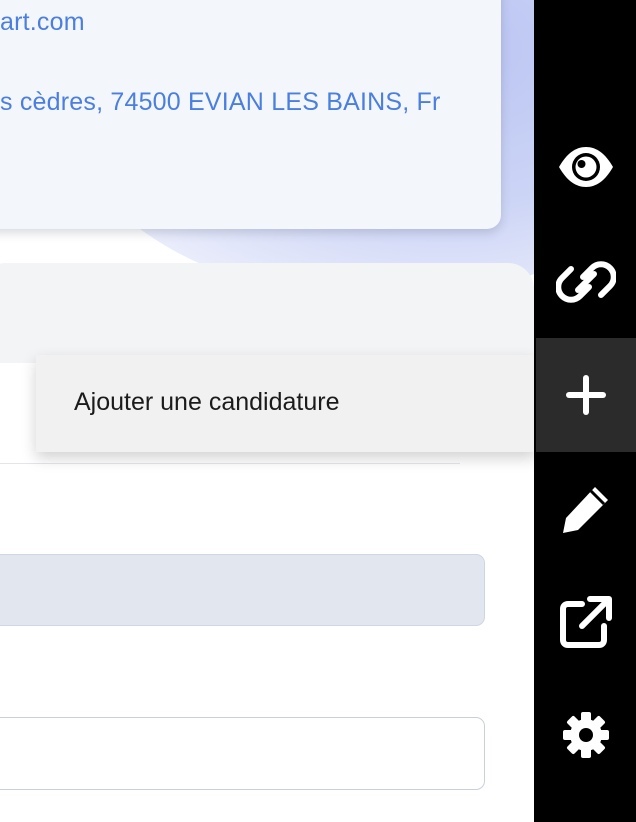  Describe the element at coordinates (242, 753) in the screenshot. I see `text-input-field` at that location.